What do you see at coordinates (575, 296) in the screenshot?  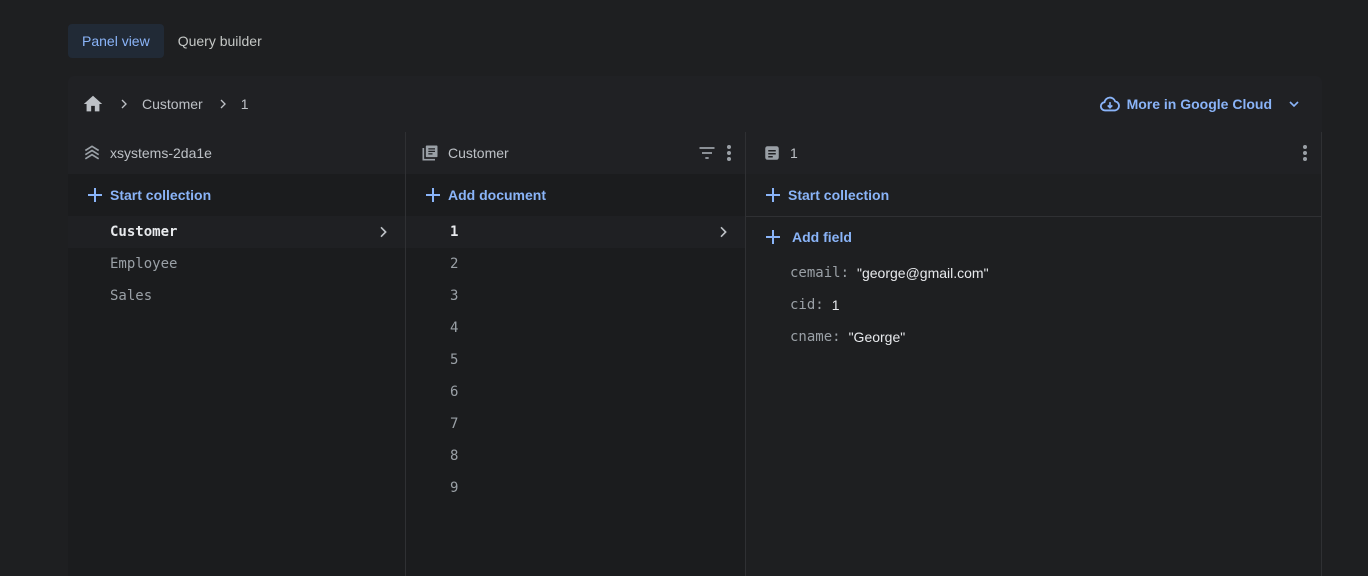 I see `document-item: 3` at bounding box center [575, 296].